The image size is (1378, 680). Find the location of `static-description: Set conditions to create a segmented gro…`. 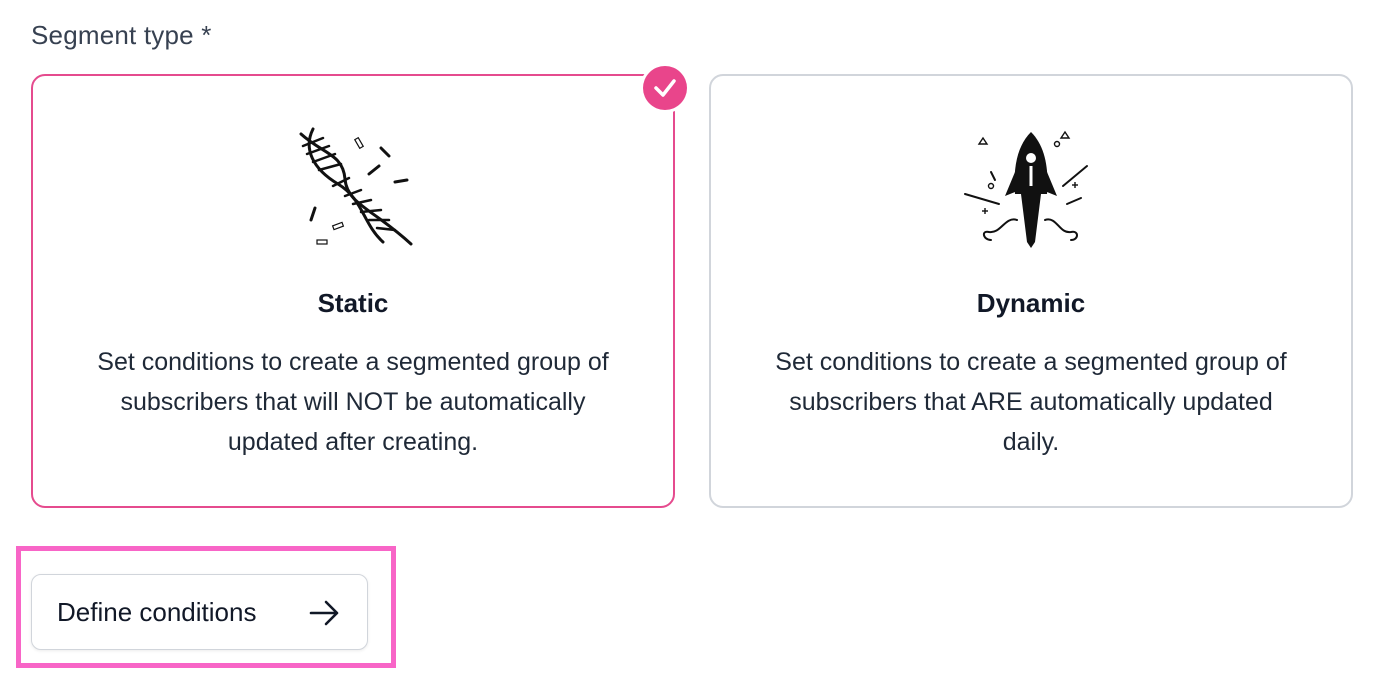

static-description: Set conditions to create a segmented gro… is located at coordinates (353, 402).